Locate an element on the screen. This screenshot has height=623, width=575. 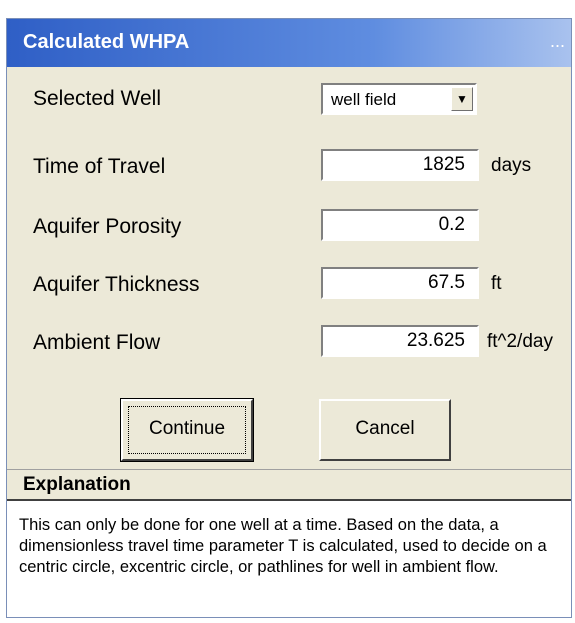
continue-button: Continue is located at coordinates (187, 430).